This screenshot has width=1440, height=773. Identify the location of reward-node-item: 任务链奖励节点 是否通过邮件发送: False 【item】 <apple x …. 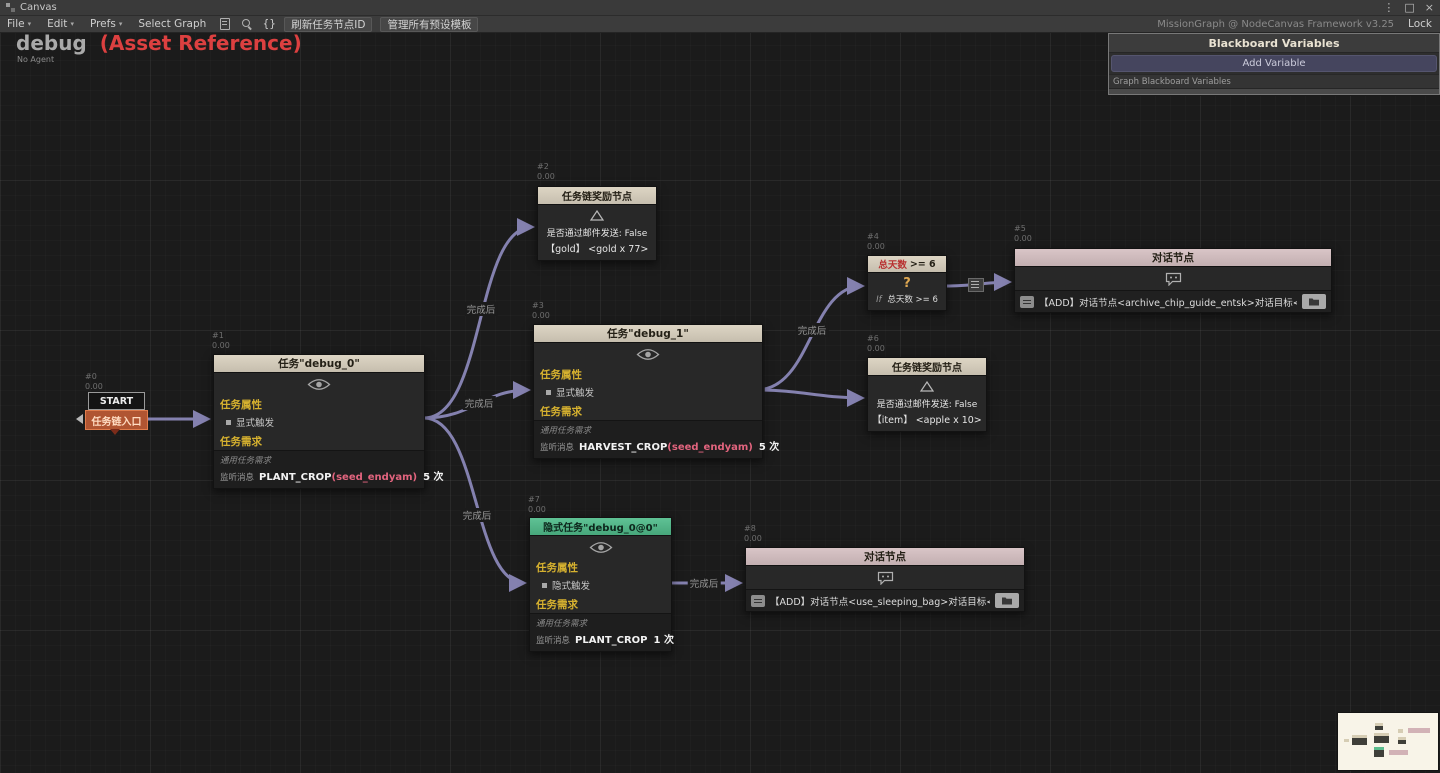
(927, 394).